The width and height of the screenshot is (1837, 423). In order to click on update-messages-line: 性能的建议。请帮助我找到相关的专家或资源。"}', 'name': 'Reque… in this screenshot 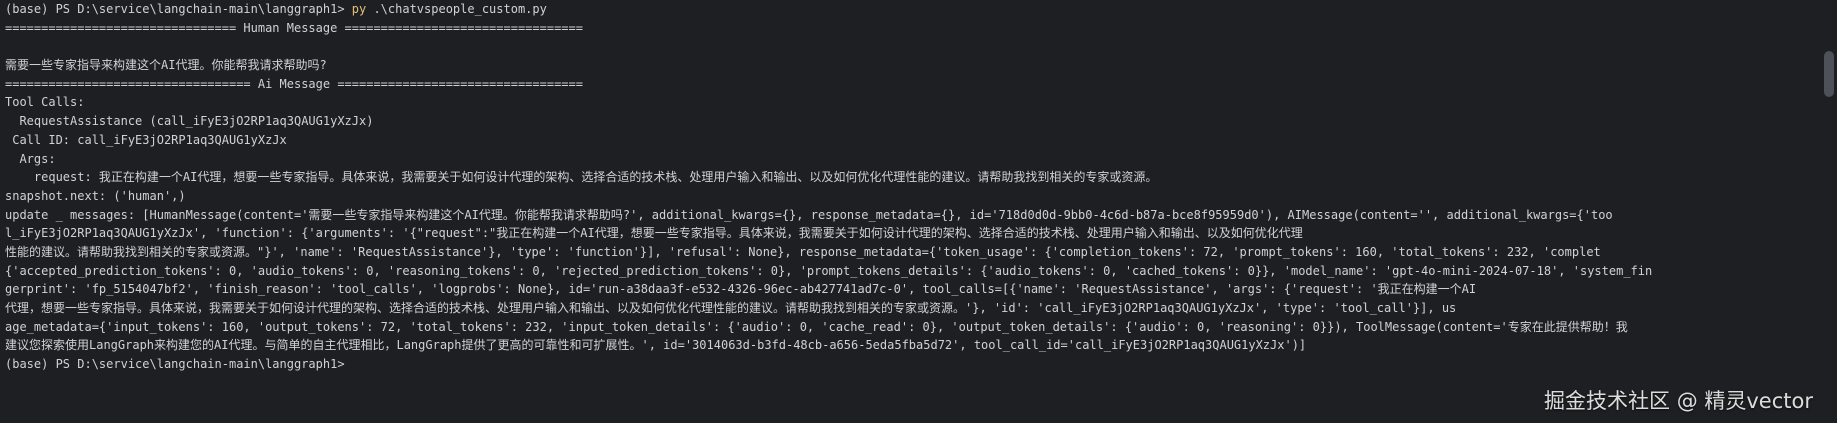, I will do `click(803, 251)`.